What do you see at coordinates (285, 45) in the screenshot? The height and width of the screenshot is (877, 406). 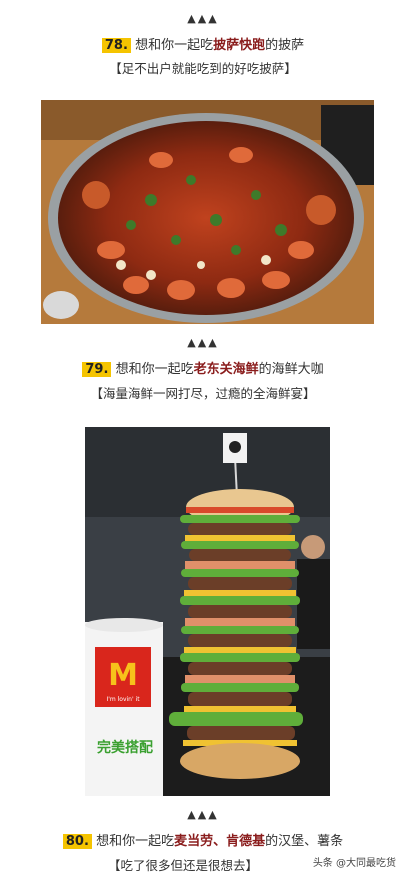 I see `title-suffix: 的披萨` at bounding box center [285, 45].